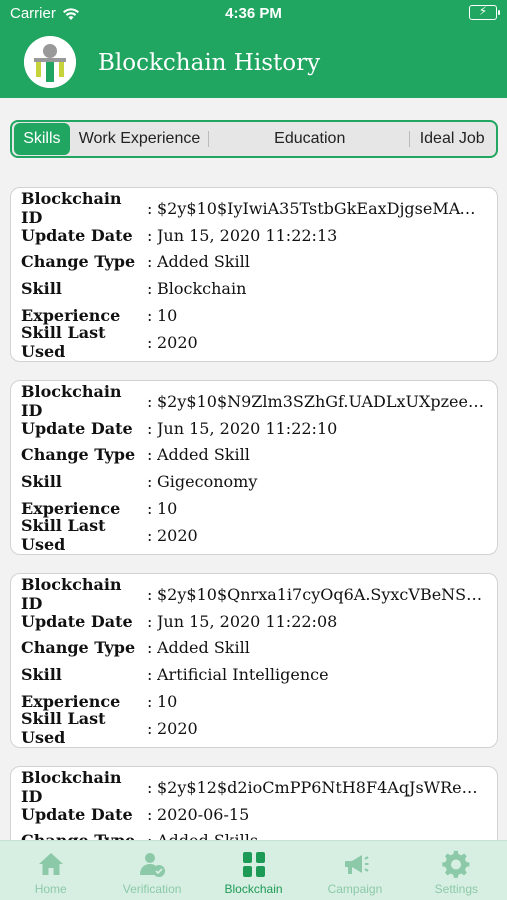  I want to click on blockchain-id-value: $2y$10$IyIwiA35TstbGkEaxDjgseMAVCkfe2, so click(322, 208).